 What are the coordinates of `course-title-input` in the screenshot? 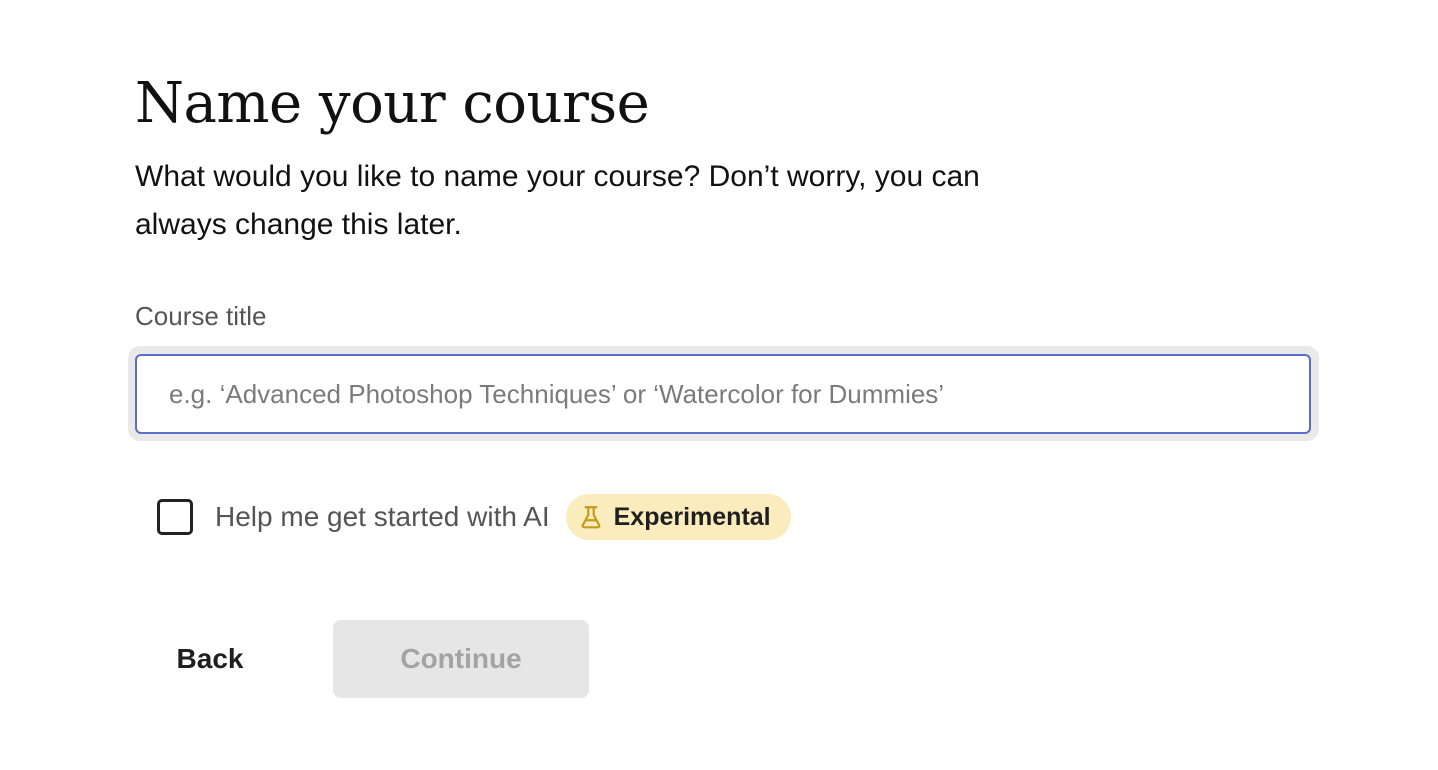 It's located at (723, 394).